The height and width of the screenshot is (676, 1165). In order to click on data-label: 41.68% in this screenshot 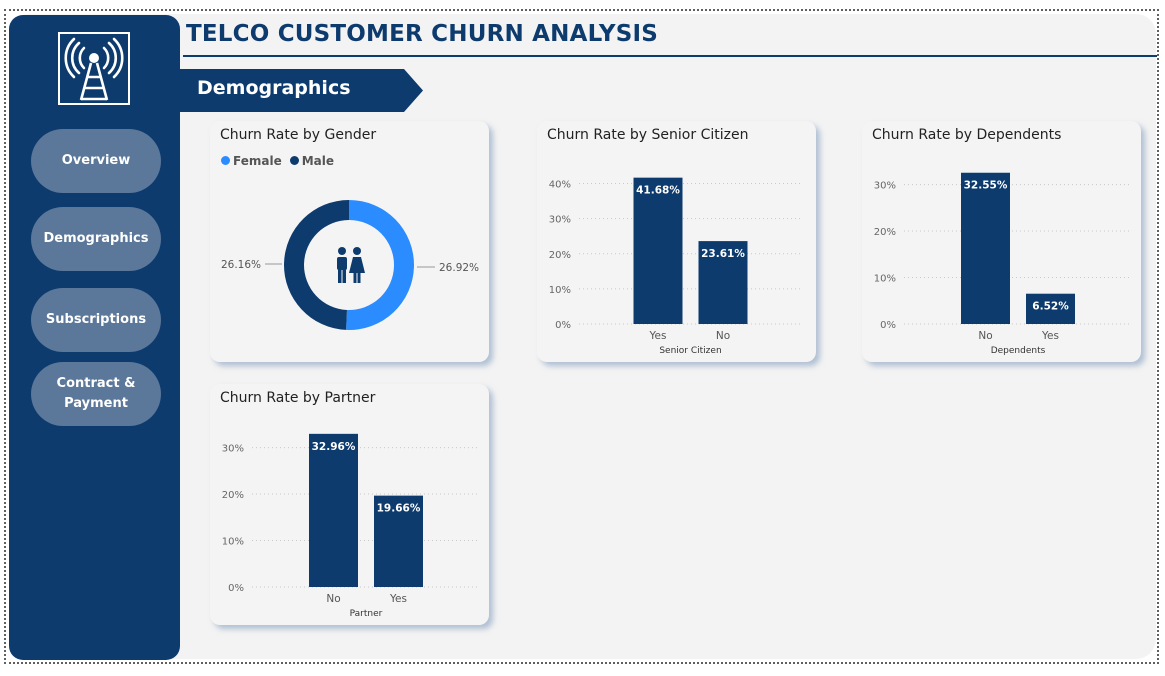, I will do `click(658, 191)`.